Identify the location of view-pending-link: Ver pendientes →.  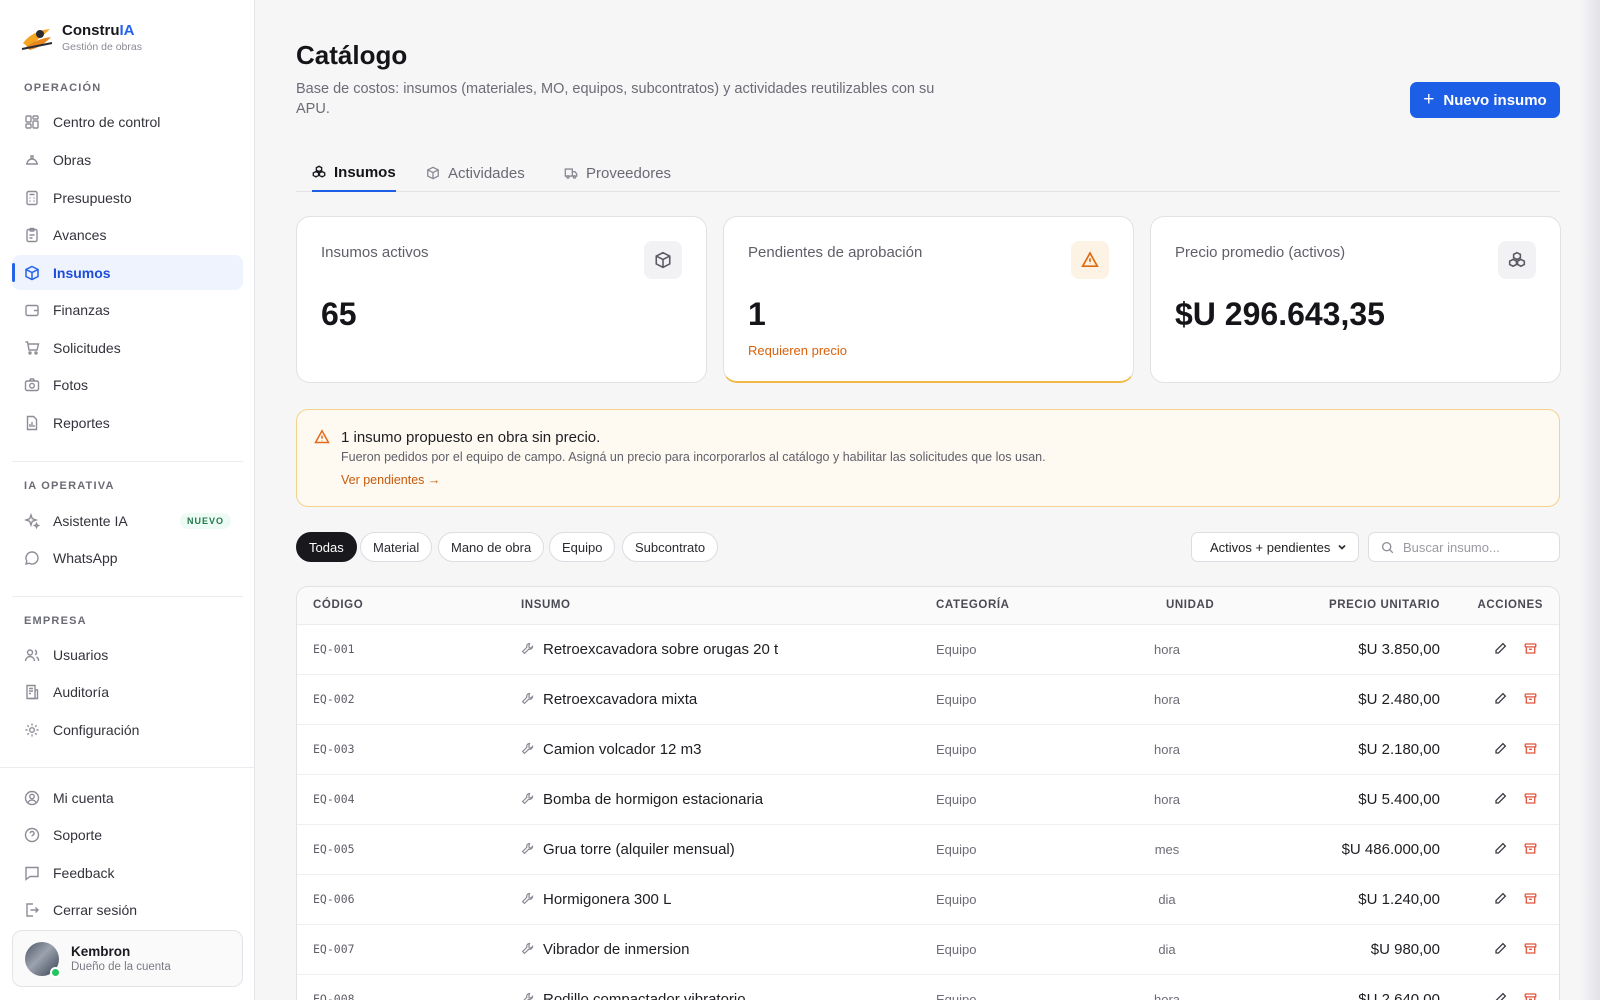
(390, 480).